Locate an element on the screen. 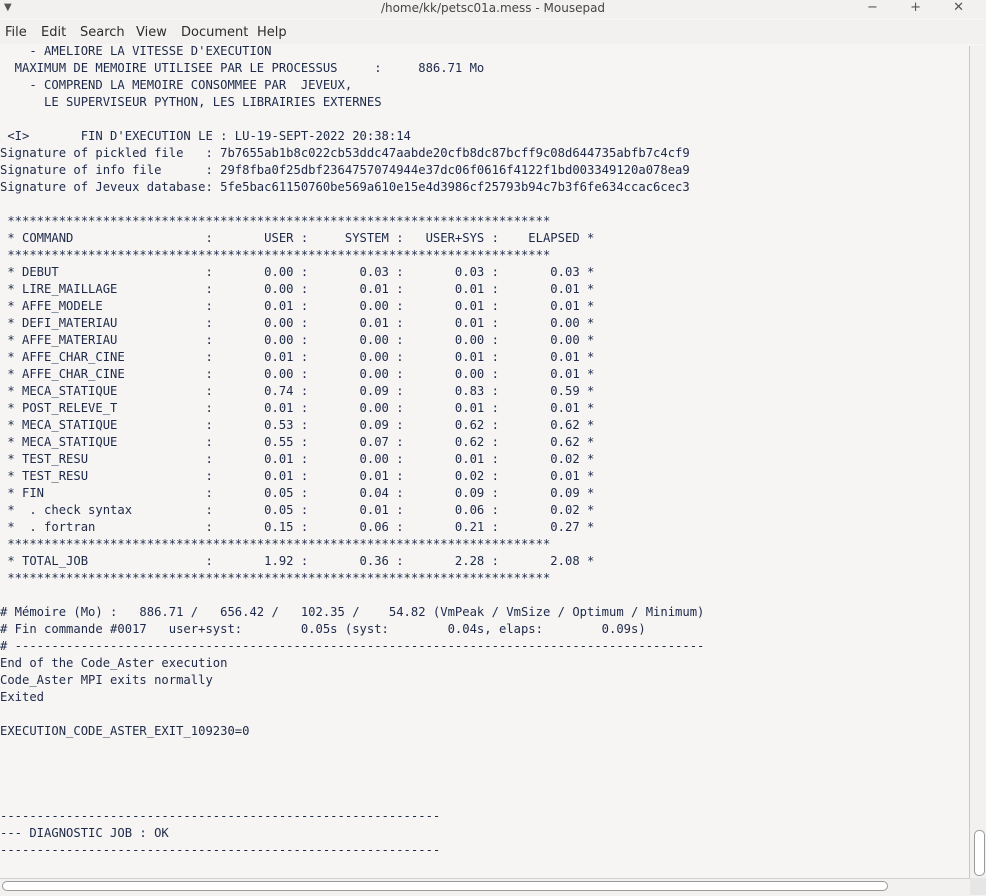 This screenshot has width=986, height=896. window-title: /home/kk/petsc01a.mess - Mousepad is located at coordinates (493, 8).